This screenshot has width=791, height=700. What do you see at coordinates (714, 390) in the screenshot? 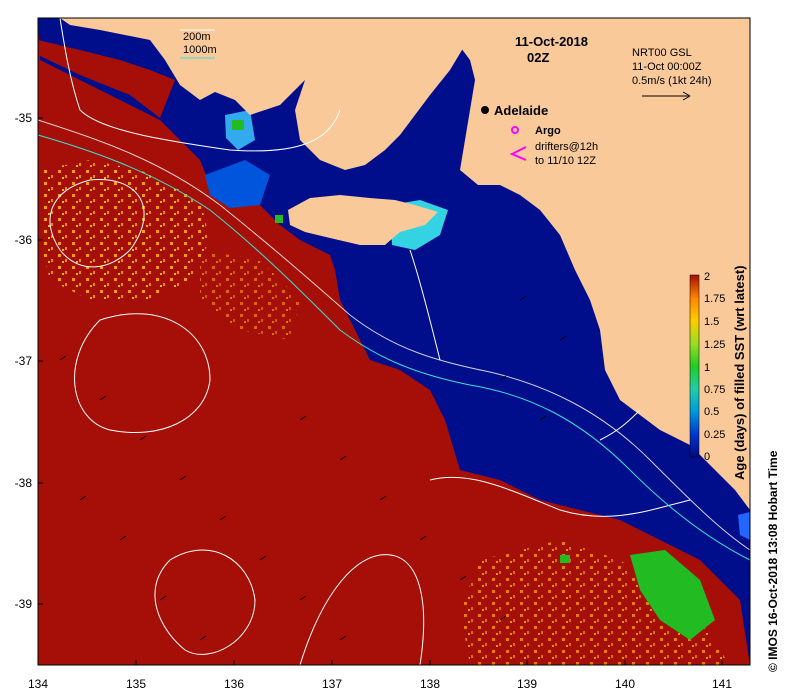
I see `colorbar-tick: 0.75` at bounding box center [714, 390].